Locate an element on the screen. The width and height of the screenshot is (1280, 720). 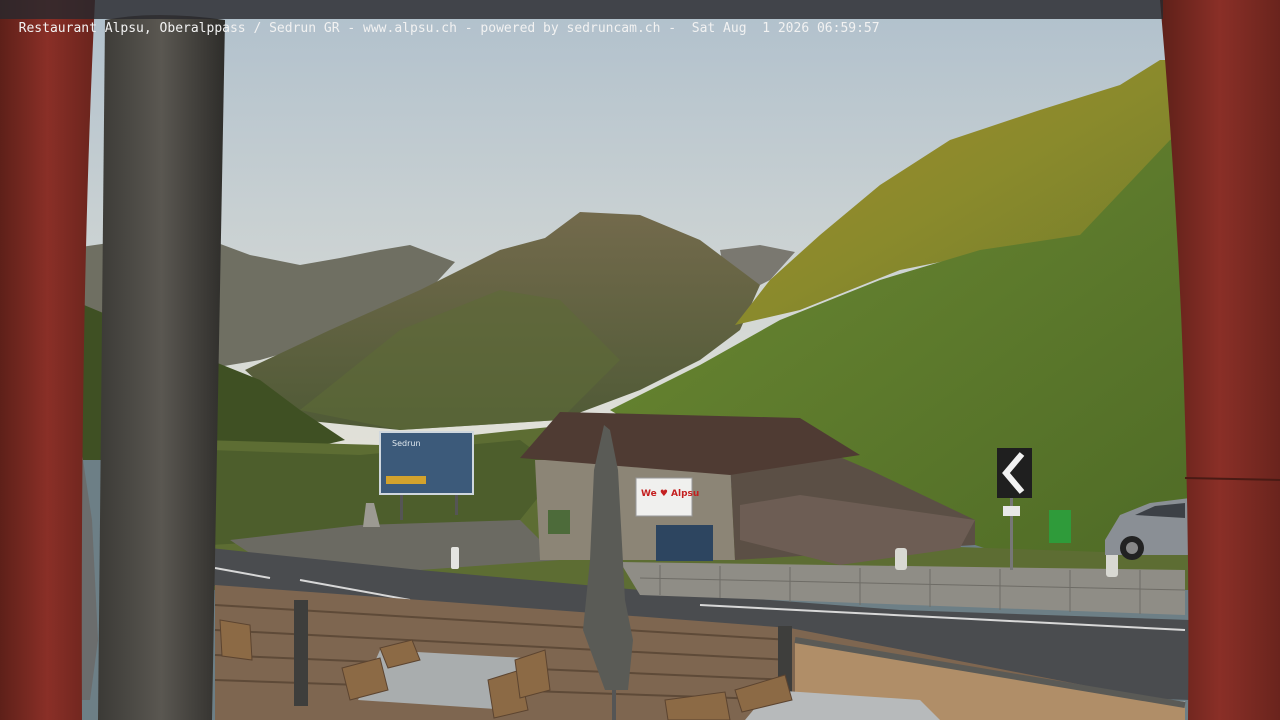
foreground-pole is located at coordinates (161, 367).